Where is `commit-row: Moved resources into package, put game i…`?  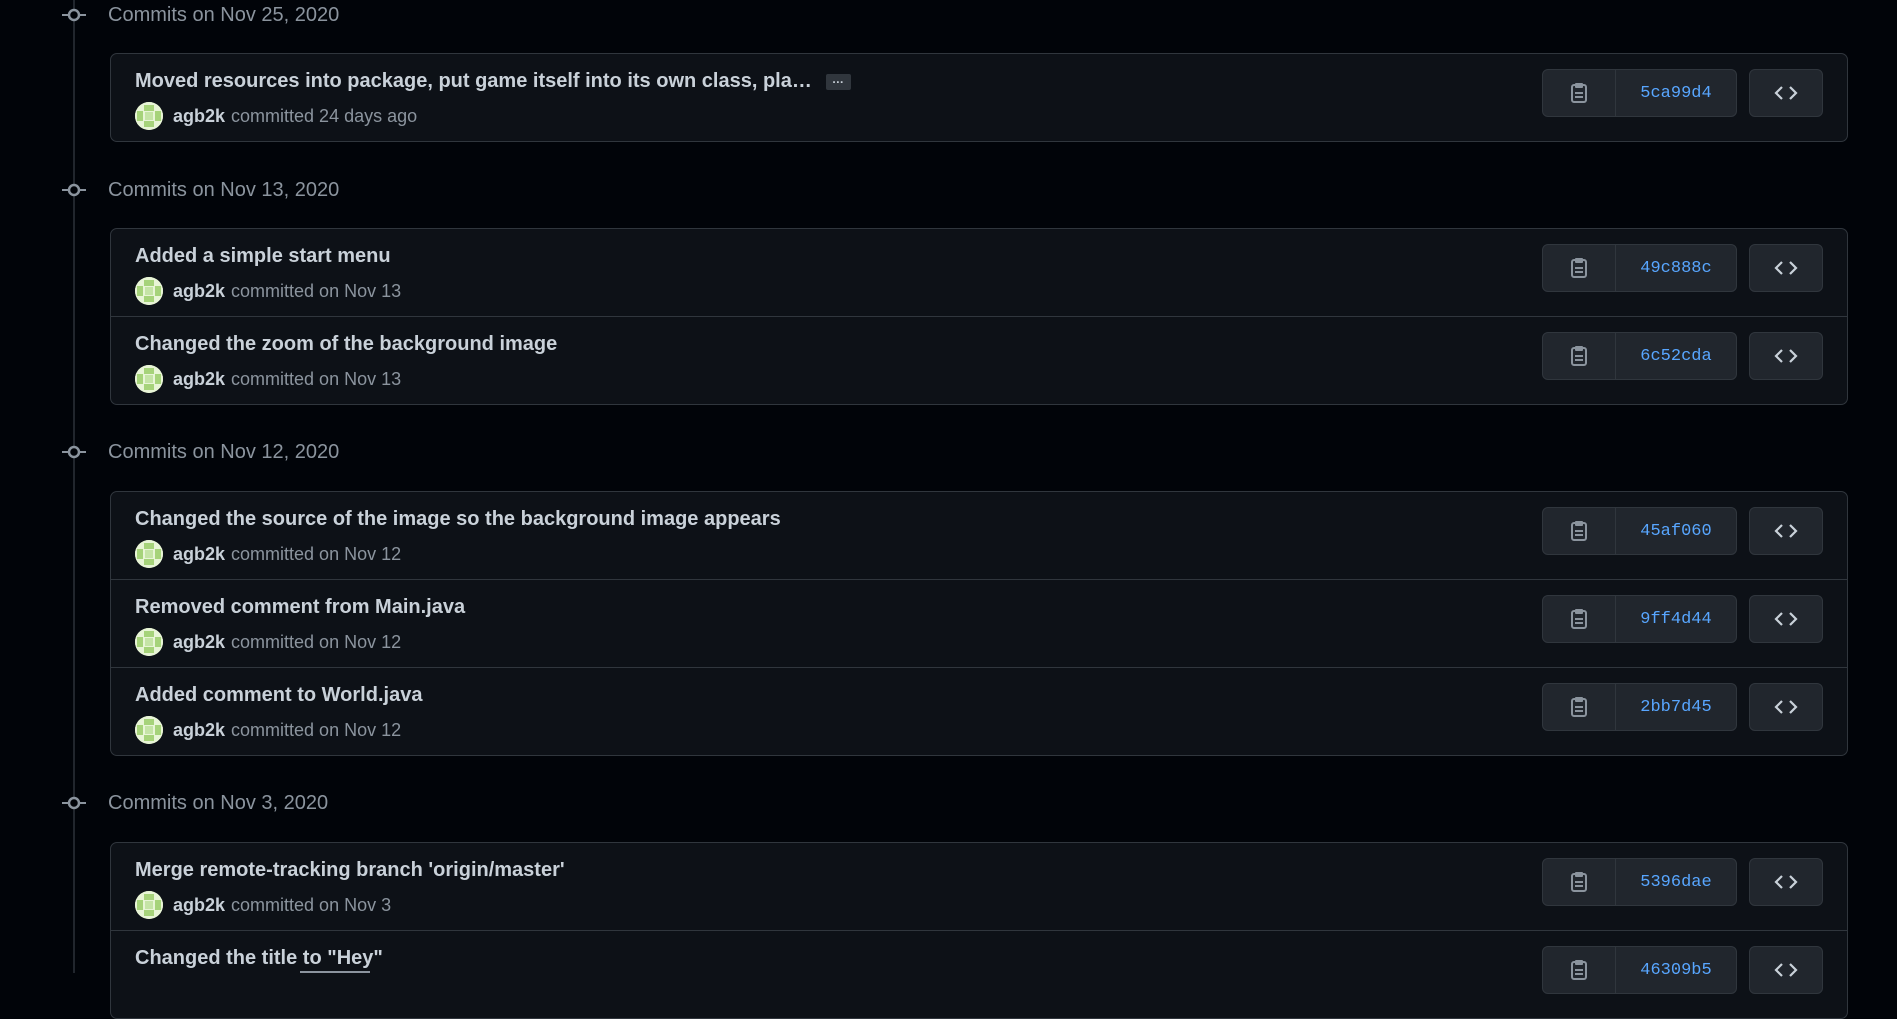 commit-row: Moved resources into package, put game i… is located at coordinates (979, 97).